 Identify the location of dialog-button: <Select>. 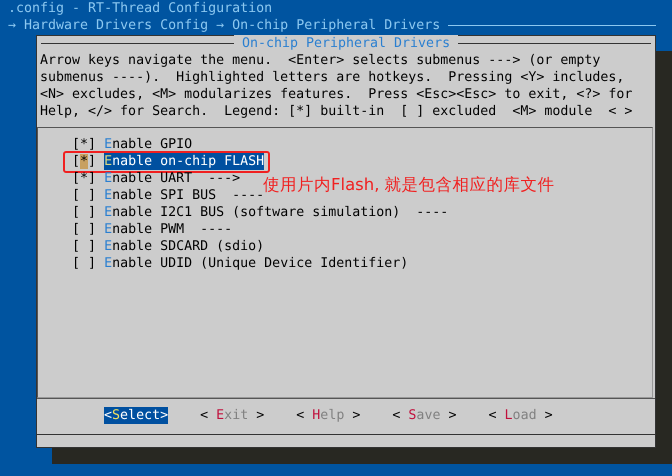
(136, 415).